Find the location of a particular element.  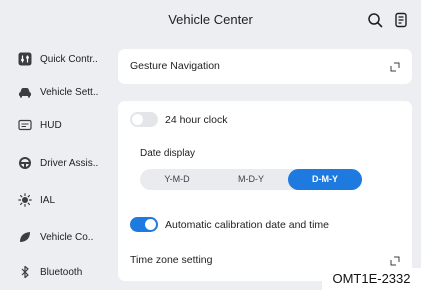

sidebar-item-ial: IAL is located at coordinates (59, 200).